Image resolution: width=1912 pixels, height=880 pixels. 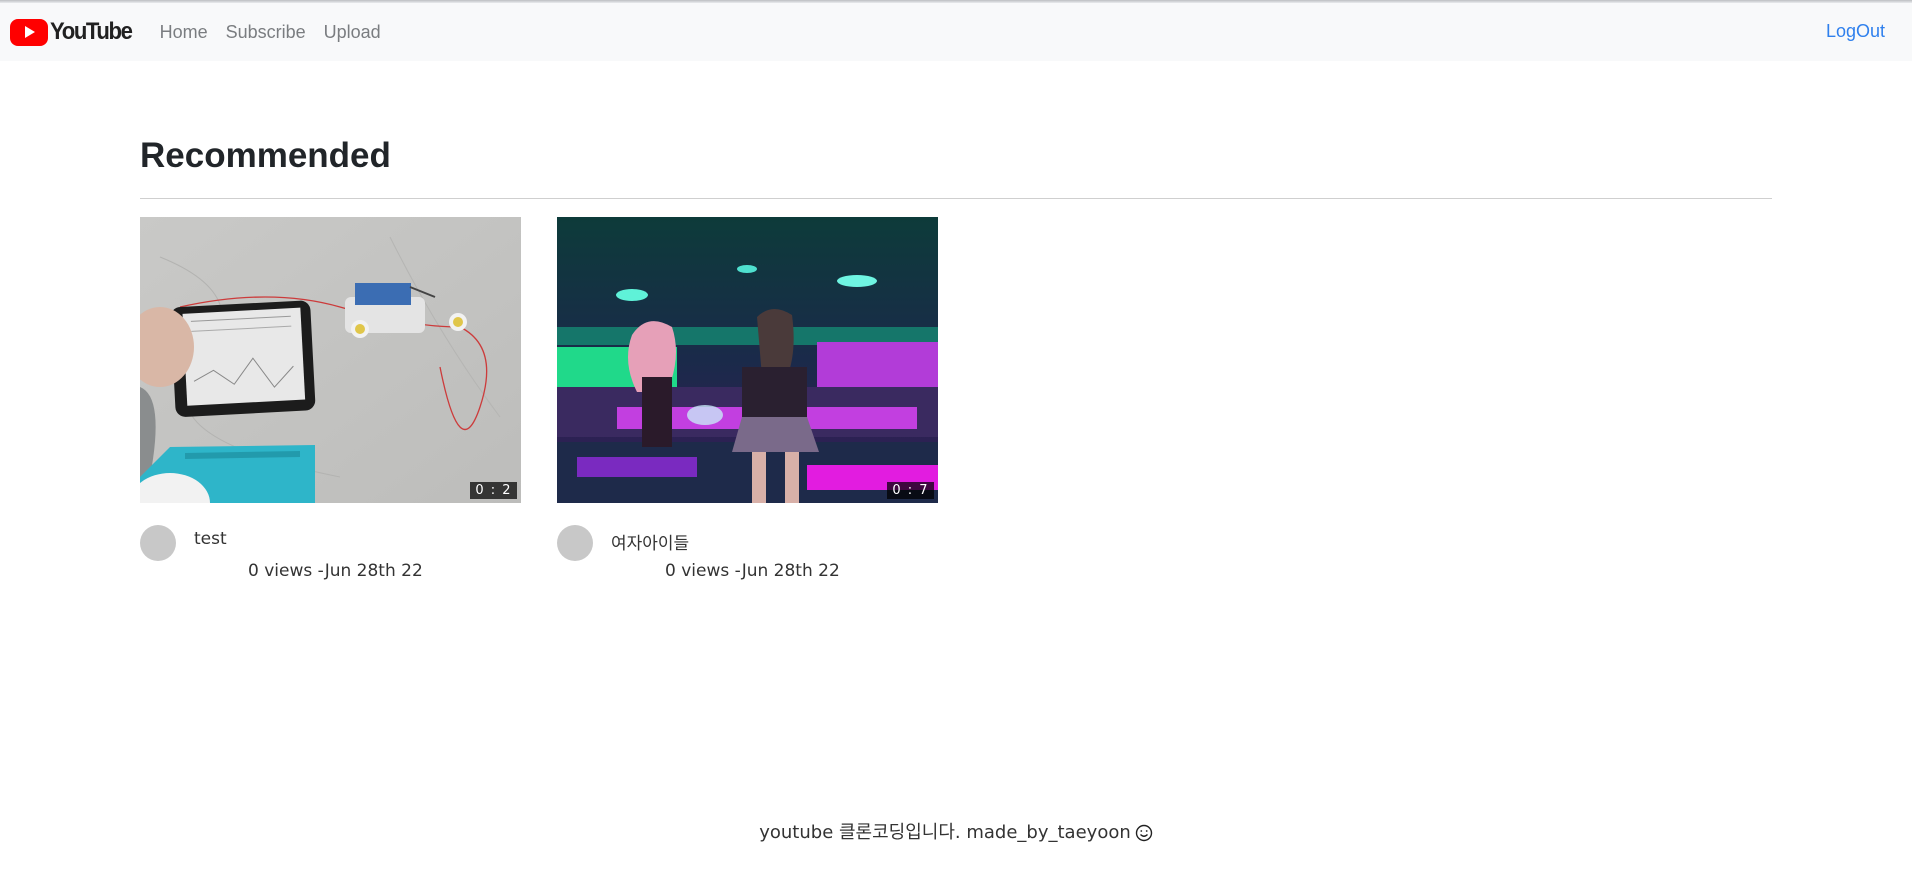 I want to click on video-title: test, so click(x=210, y=539).